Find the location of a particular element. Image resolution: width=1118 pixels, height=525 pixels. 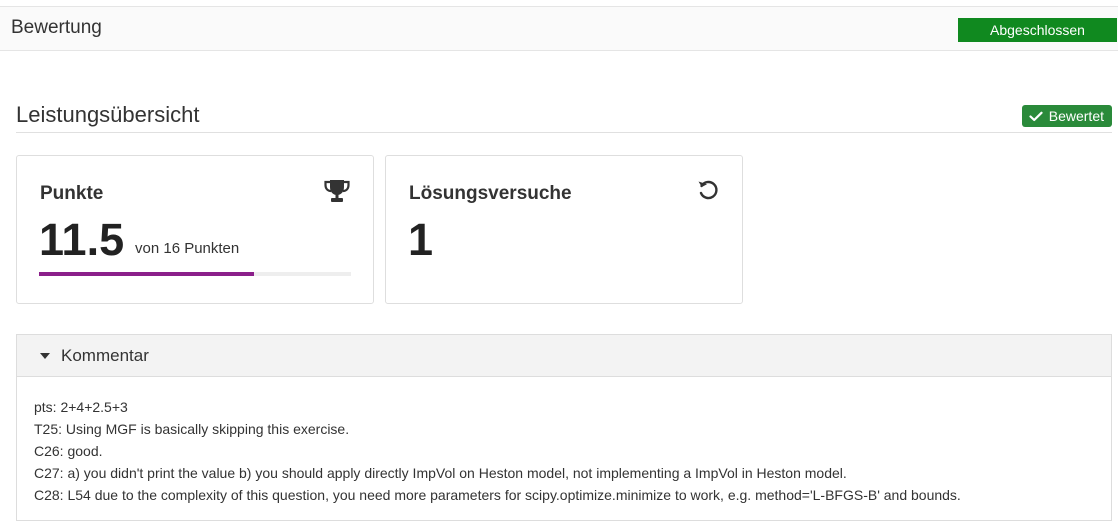

points-progress-fill is located at coordinates (147, 274).